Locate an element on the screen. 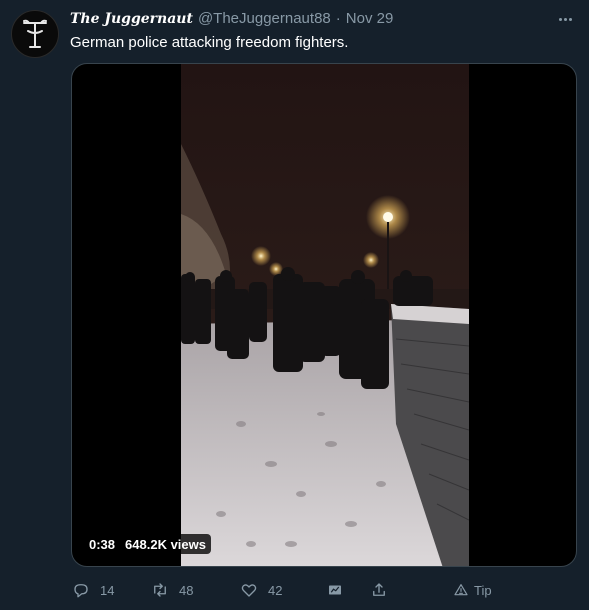 This screenshot has width=589, height=610. like-icon is located at coordinates (249, 590).